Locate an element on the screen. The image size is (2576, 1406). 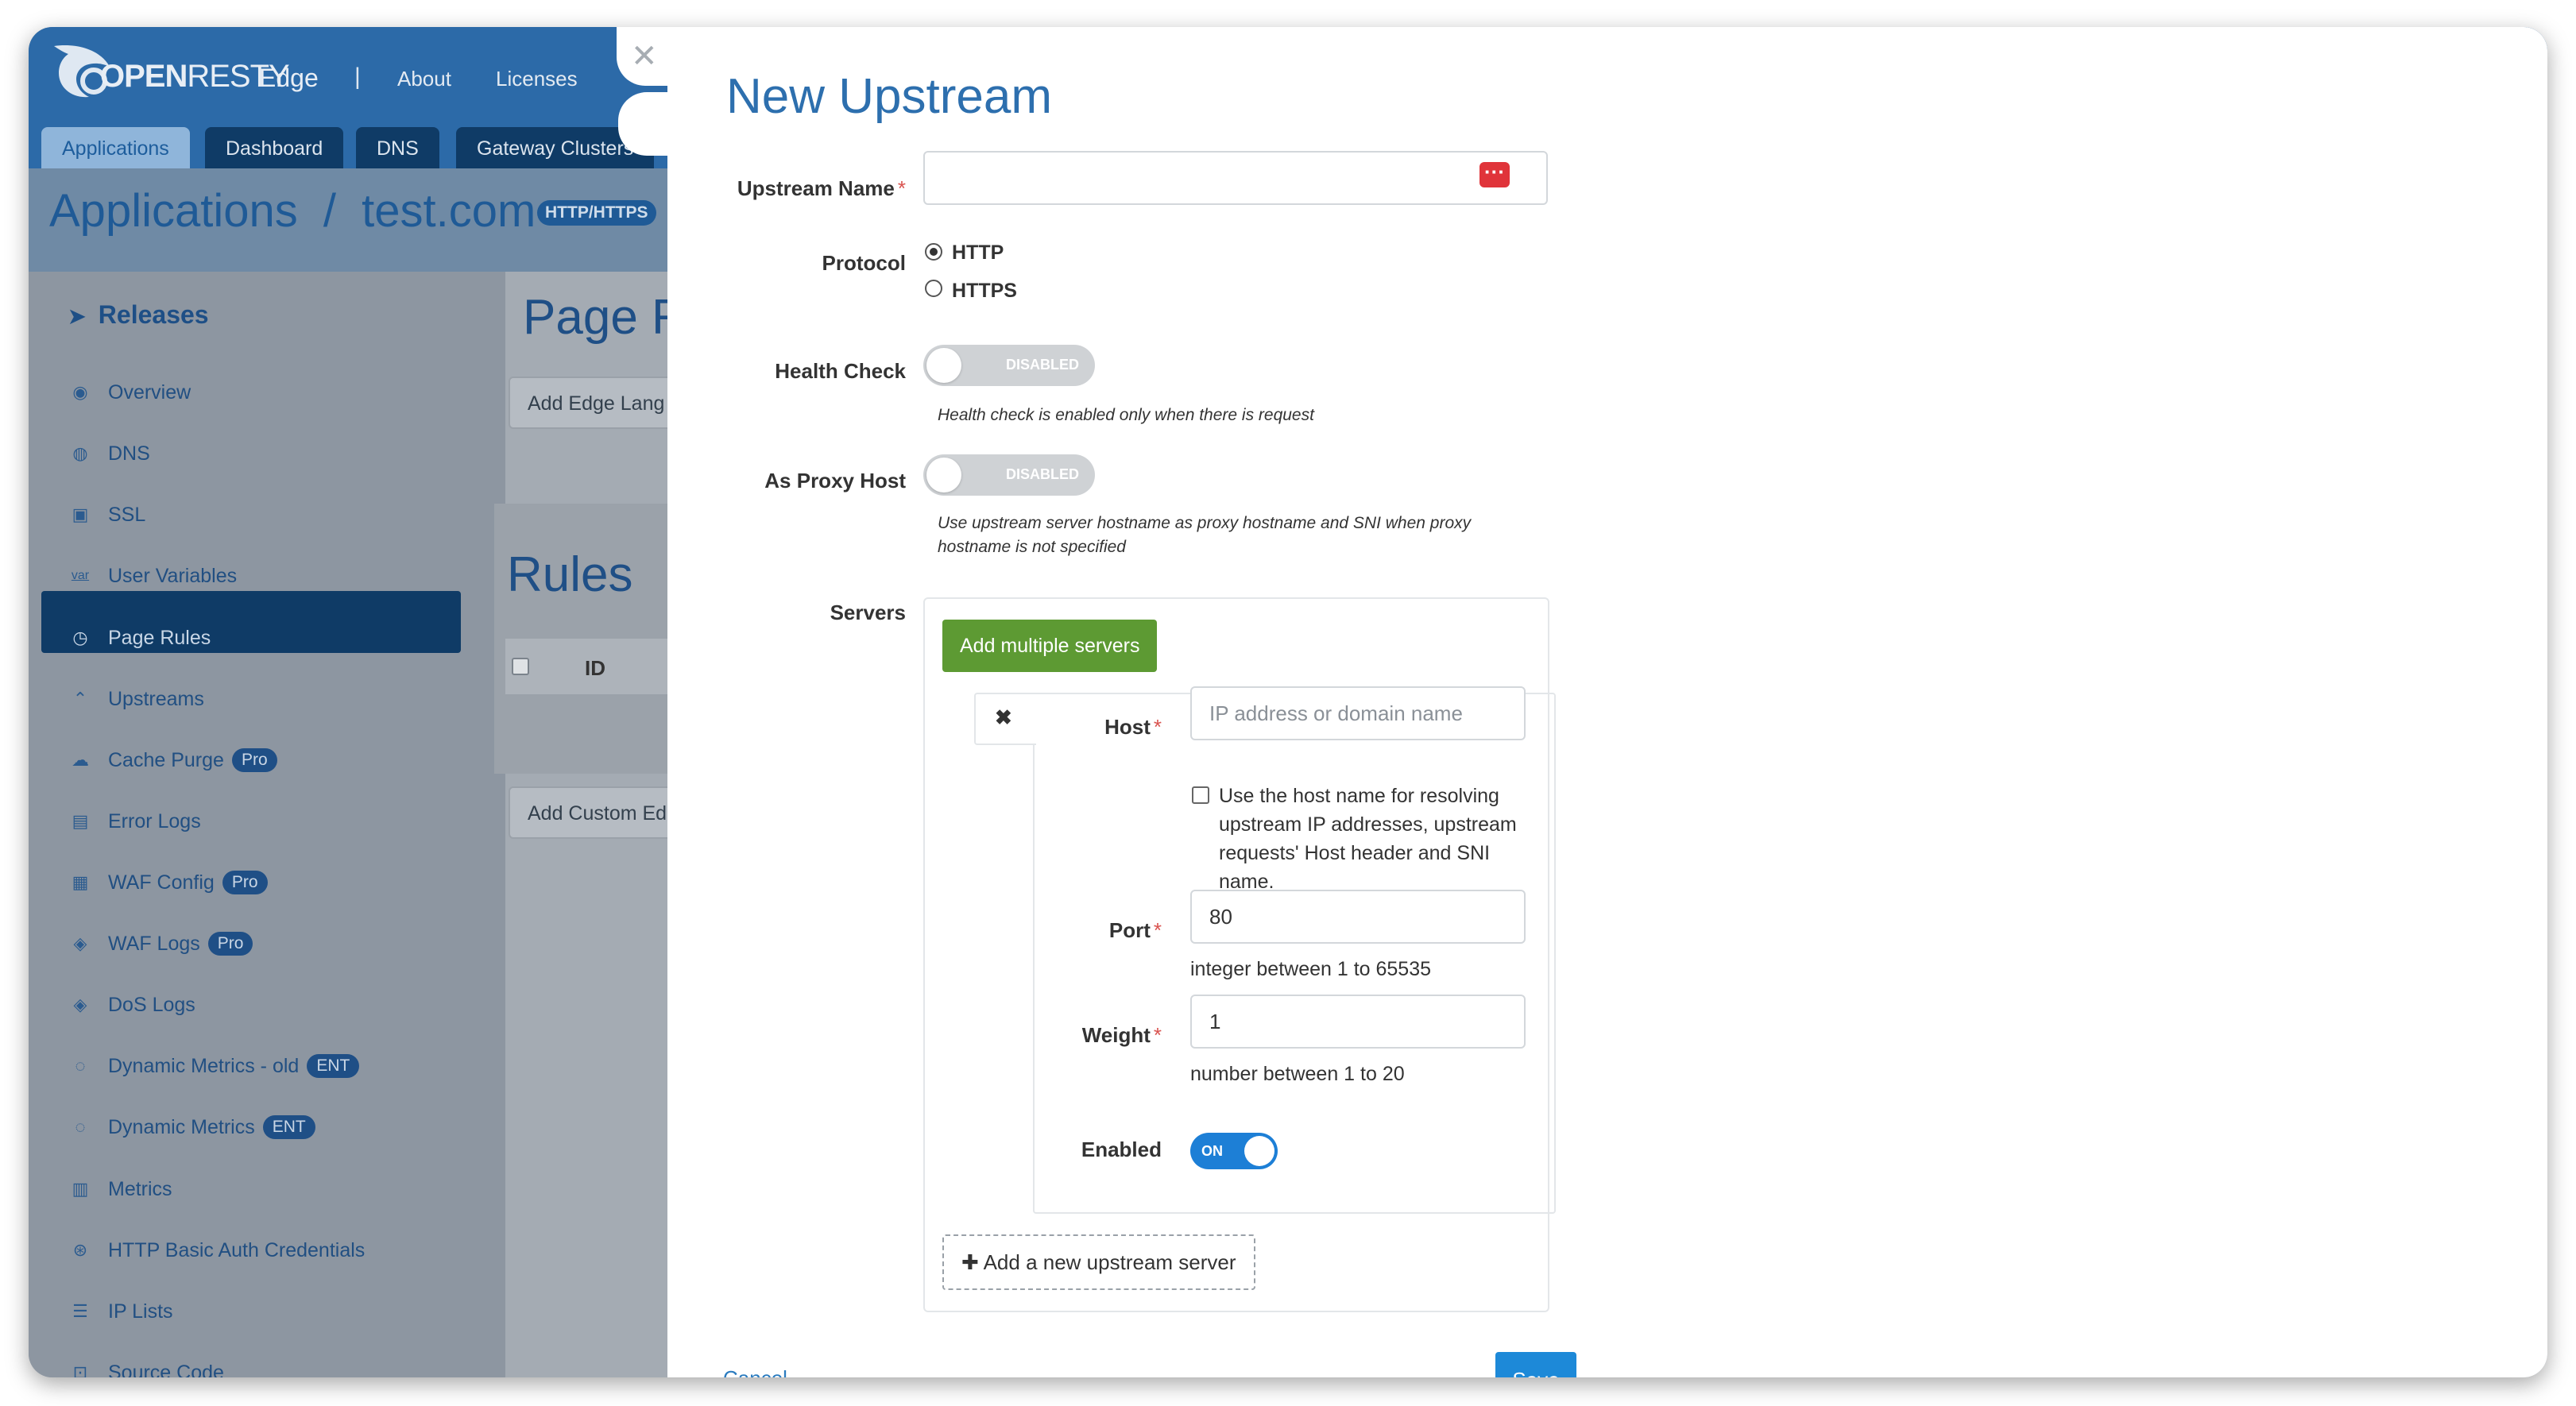
column-id: ID is located at coordinates (595, 668).